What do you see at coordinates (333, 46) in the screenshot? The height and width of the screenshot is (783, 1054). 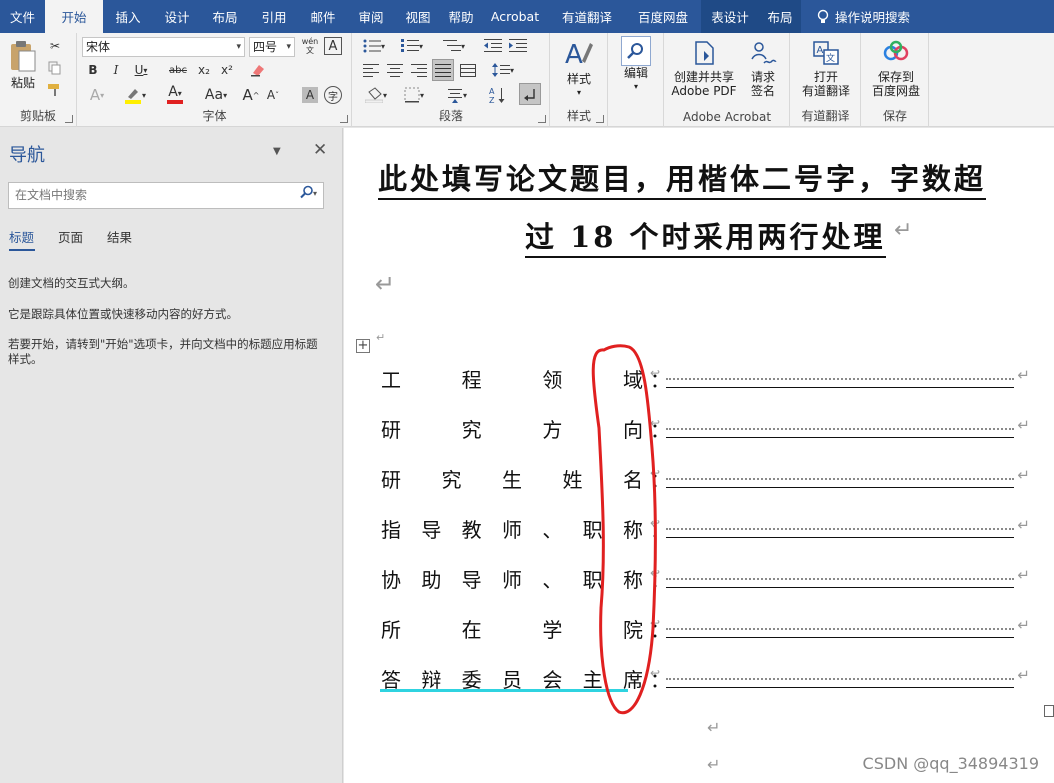 I see `char-border-button: A` at bounding box center [333, 46].